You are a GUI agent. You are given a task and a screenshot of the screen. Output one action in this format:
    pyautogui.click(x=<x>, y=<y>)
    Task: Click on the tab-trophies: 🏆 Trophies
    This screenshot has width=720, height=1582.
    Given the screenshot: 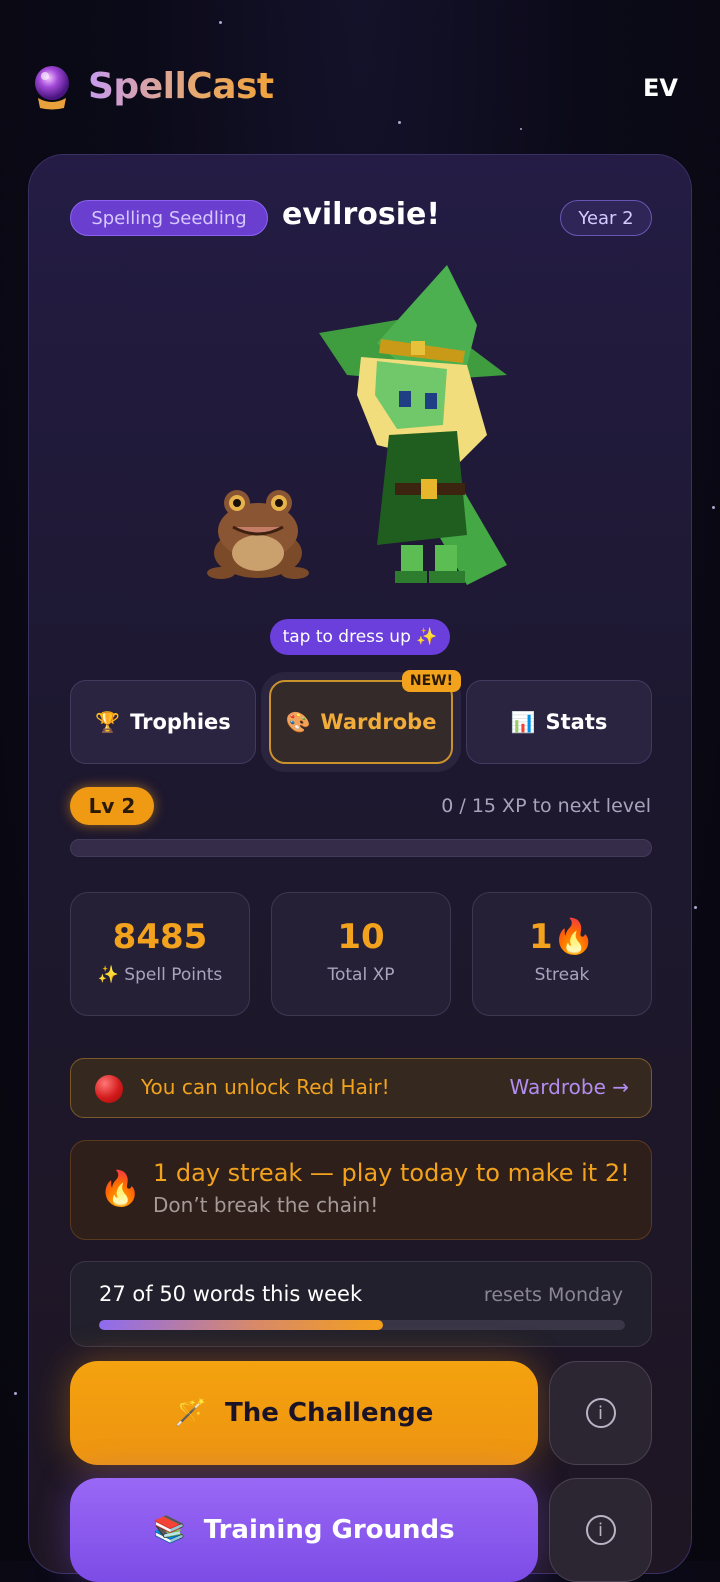 What is the action you would take?
    pyautogui.click(x=163, y=722)
    